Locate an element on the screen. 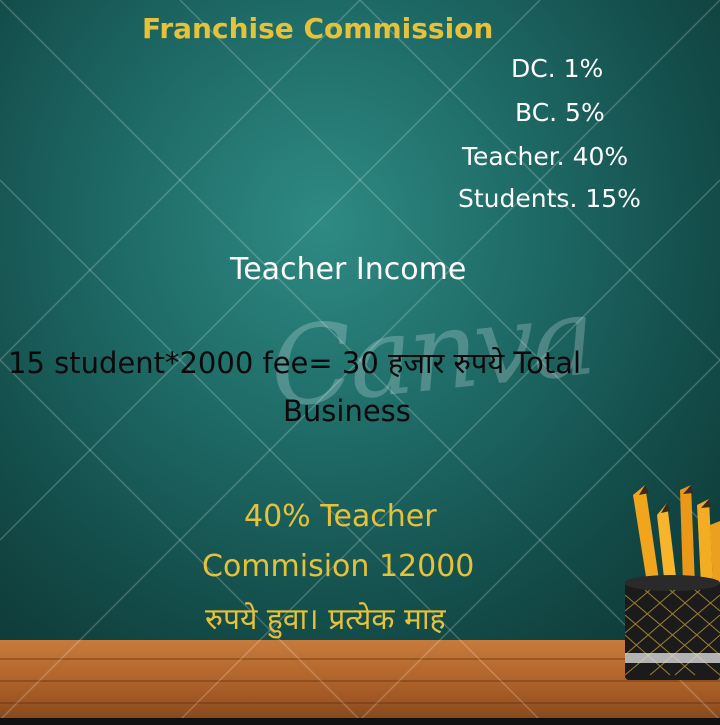 The height and width of the screenshot is (725, 720). commission-item-bc: BC. 5% is located at coordinates (560, 112).